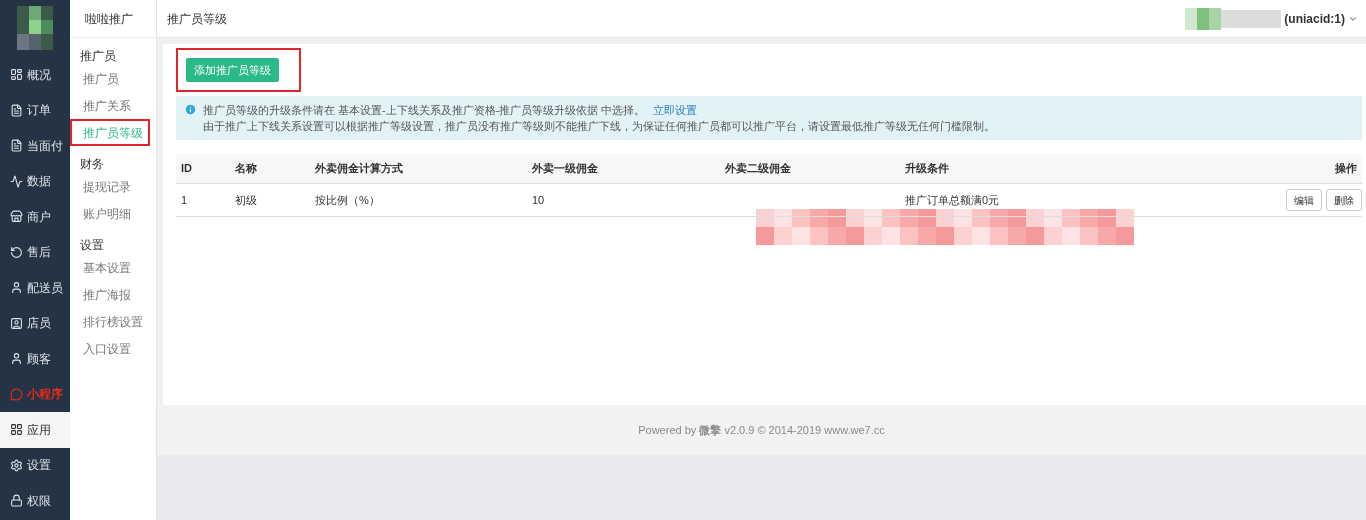 Image resolution: width=1366 pixels, height=520 pixels. I want to click on sidebar-item: 当面付, so click(35, 146).